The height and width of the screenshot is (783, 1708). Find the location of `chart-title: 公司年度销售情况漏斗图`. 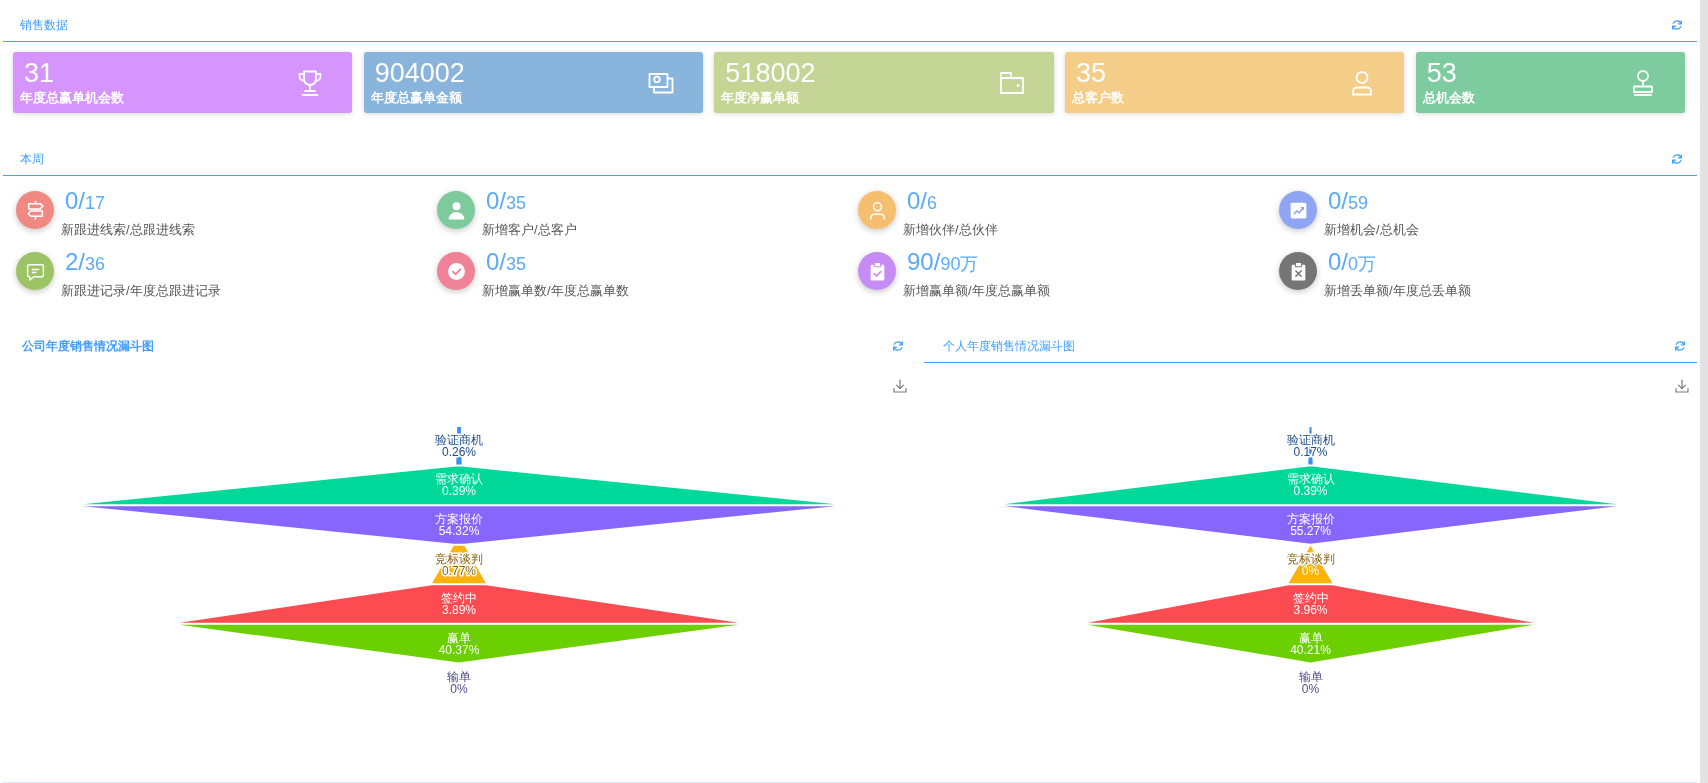

chart-title: 公司年度销售情况漏斗图 is located at coordinates (88, 346).